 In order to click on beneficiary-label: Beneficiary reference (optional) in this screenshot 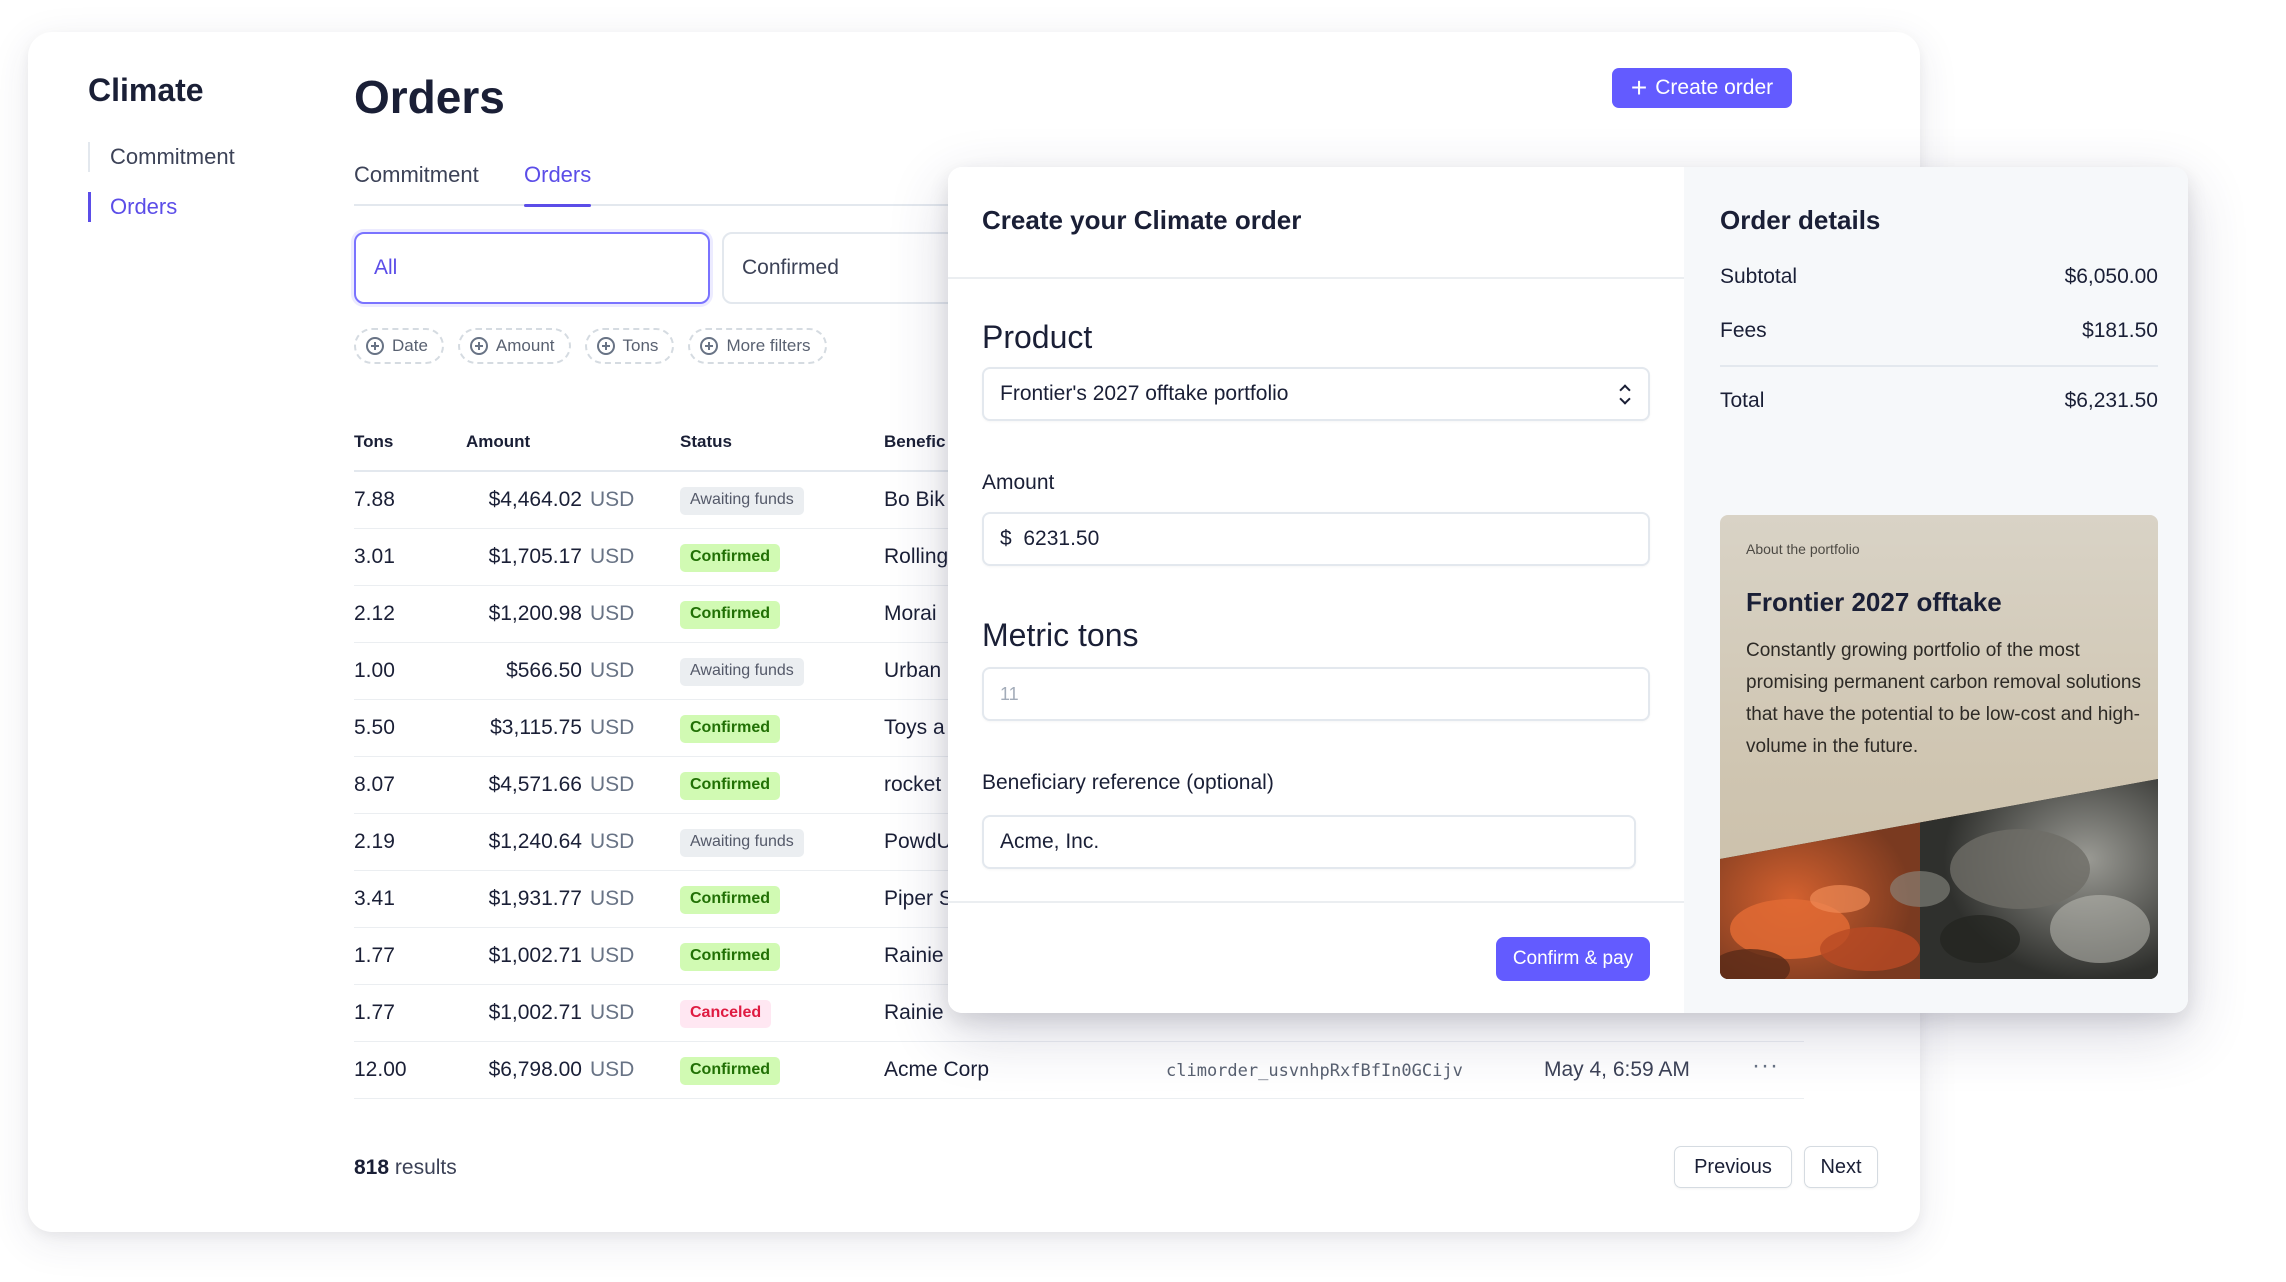, I will do `click(1128, 782)`.